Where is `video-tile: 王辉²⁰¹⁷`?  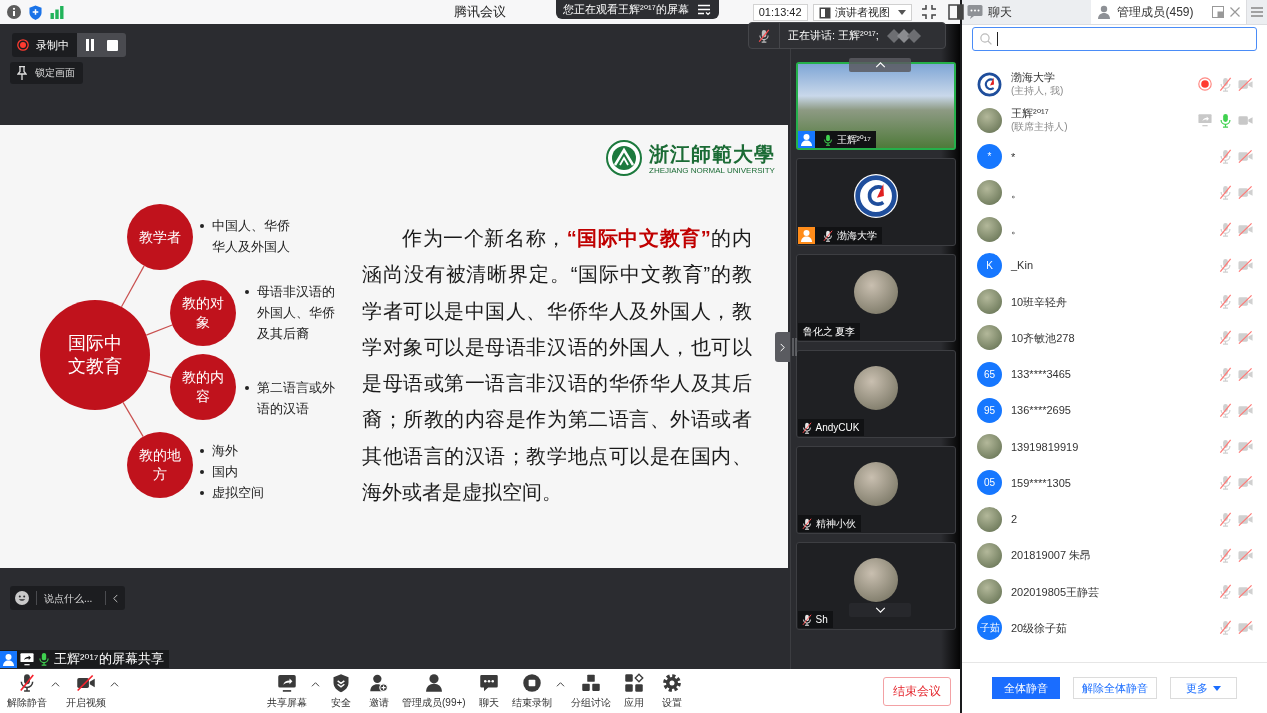 video-tile: 王辉²⁰¹⁷ is located at coordinates (875, 106).